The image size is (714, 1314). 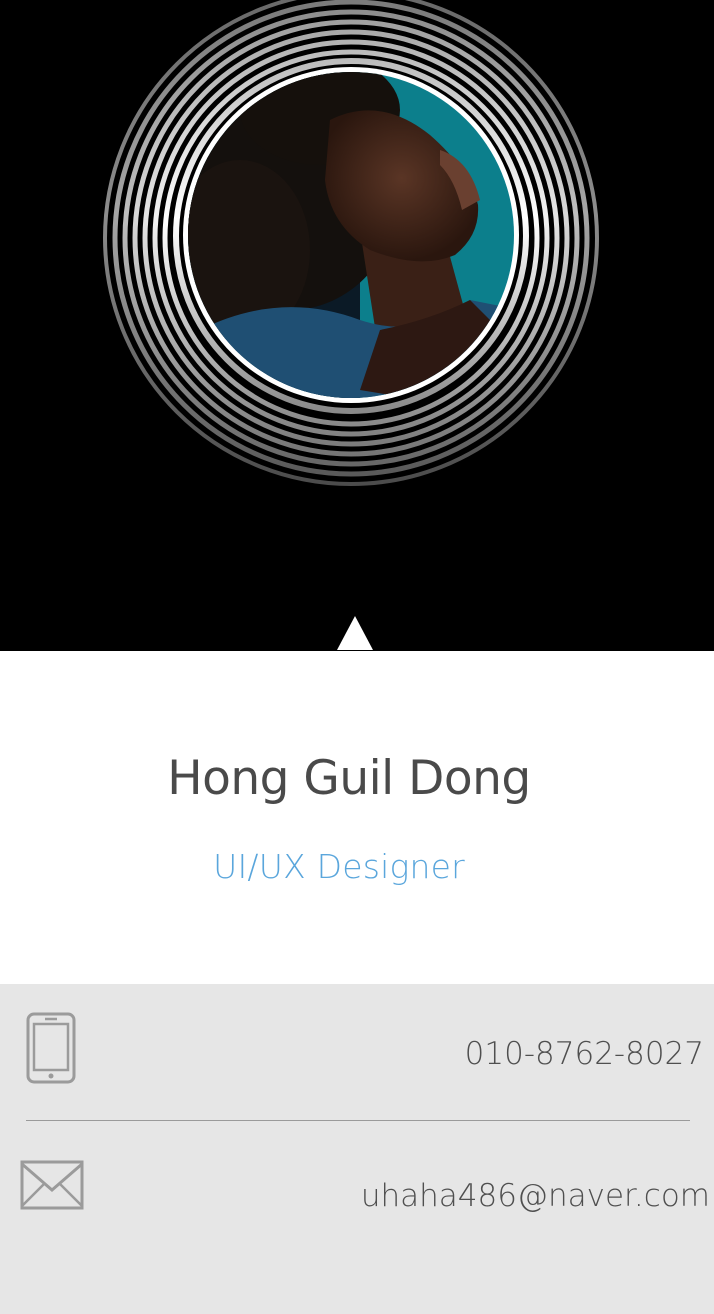 I want to click on phone-number: 010-8762-8027, so click(x=584, y=1054).